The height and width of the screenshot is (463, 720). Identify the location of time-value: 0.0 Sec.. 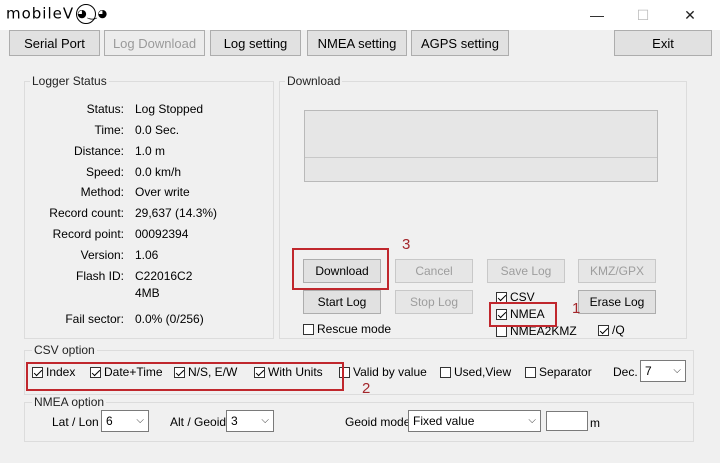
(157, 130).